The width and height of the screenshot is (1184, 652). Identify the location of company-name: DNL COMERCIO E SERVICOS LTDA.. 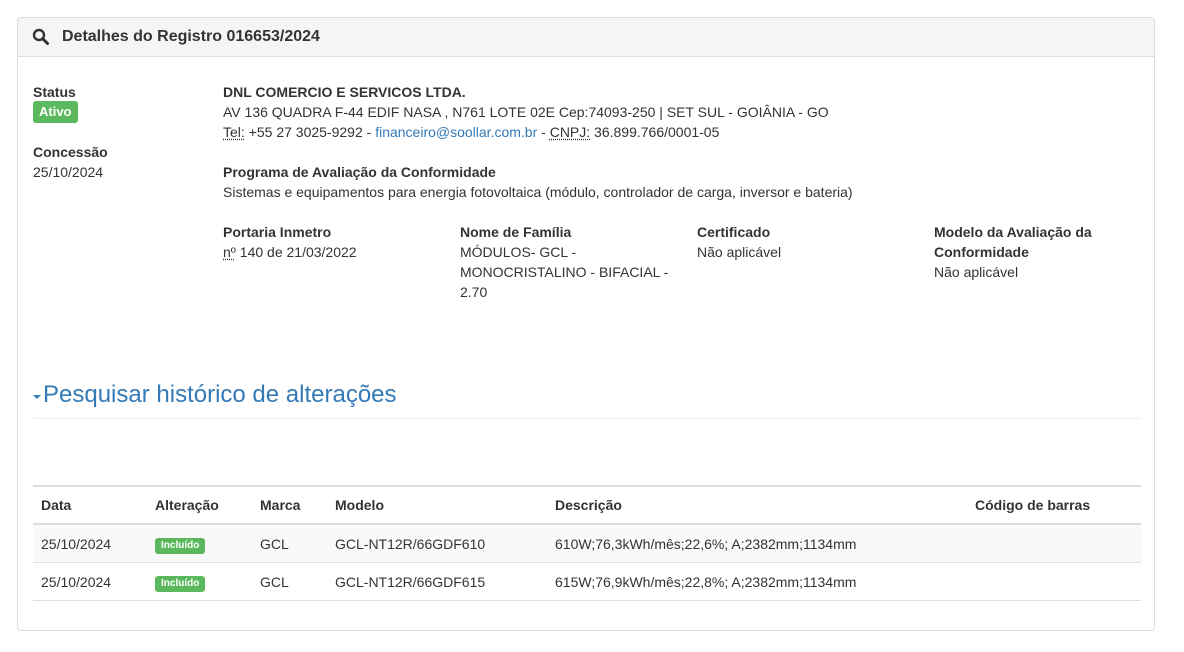
(344, 92).